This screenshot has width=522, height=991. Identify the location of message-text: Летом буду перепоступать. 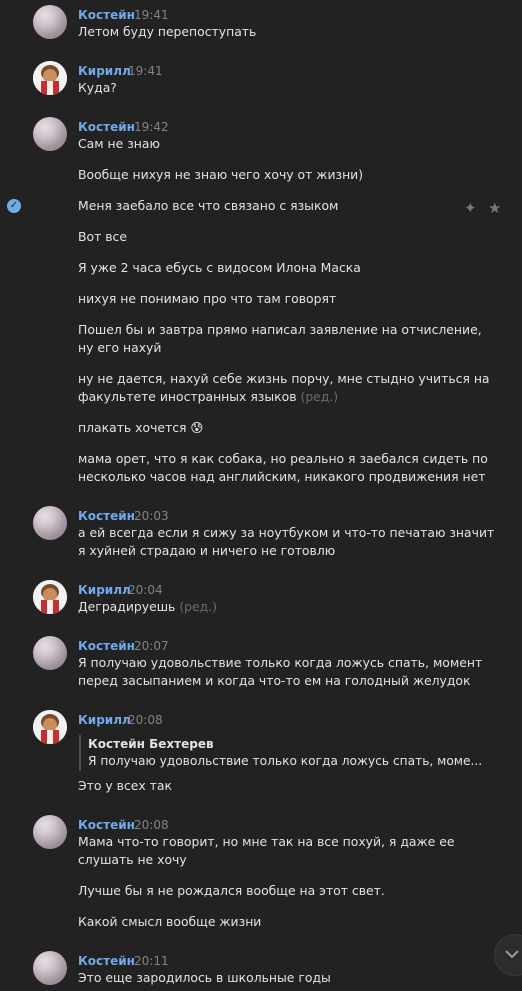
(167, 31).